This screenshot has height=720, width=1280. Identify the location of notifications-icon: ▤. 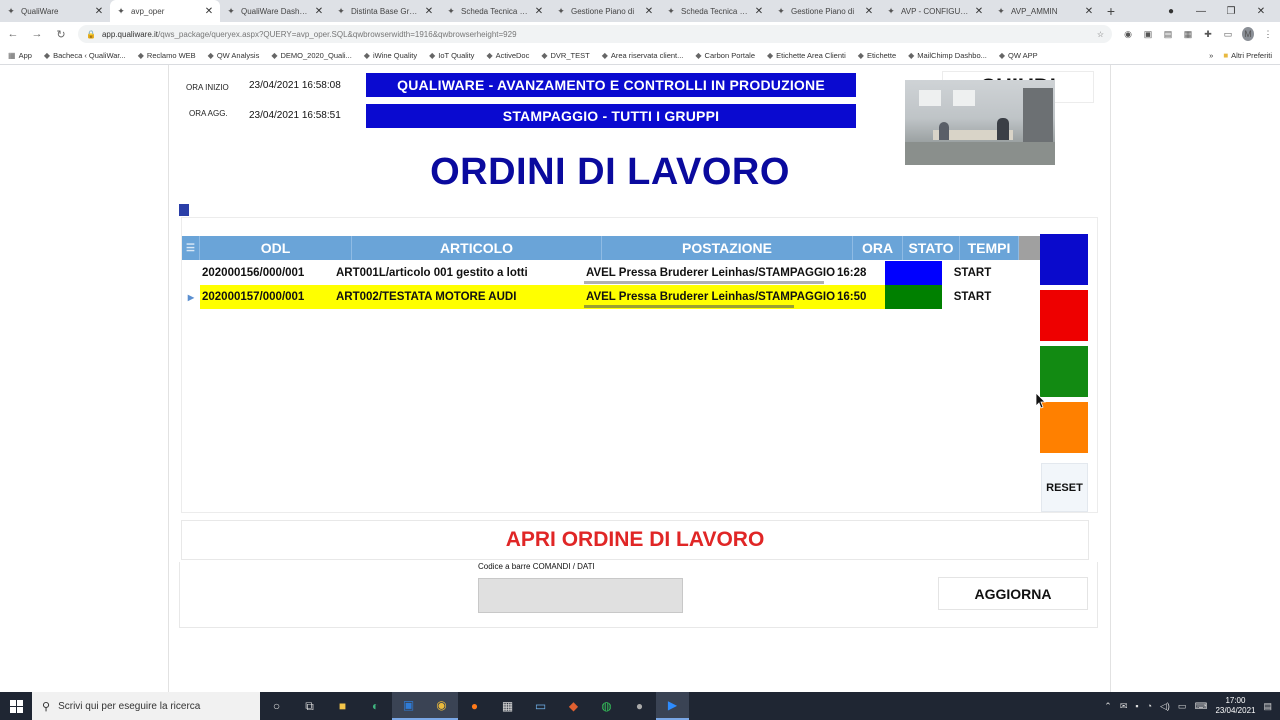
(1267, 706).